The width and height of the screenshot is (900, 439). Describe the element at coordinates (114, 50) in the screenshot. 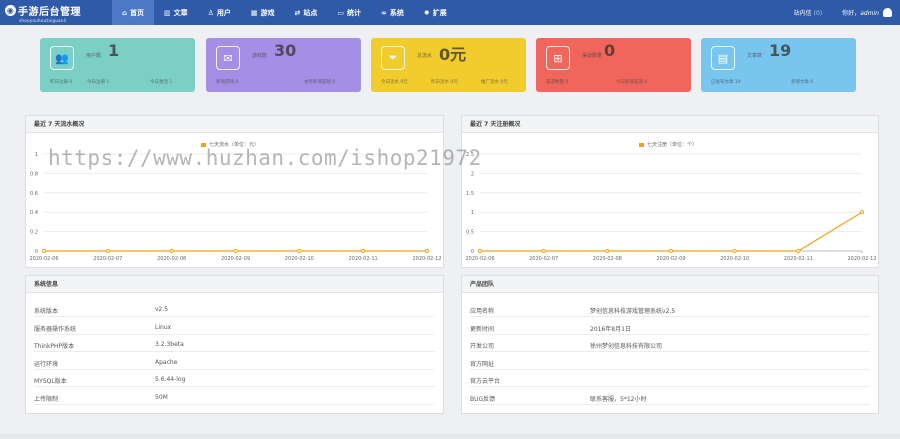

I see `stat-card-value: 1` at that location.